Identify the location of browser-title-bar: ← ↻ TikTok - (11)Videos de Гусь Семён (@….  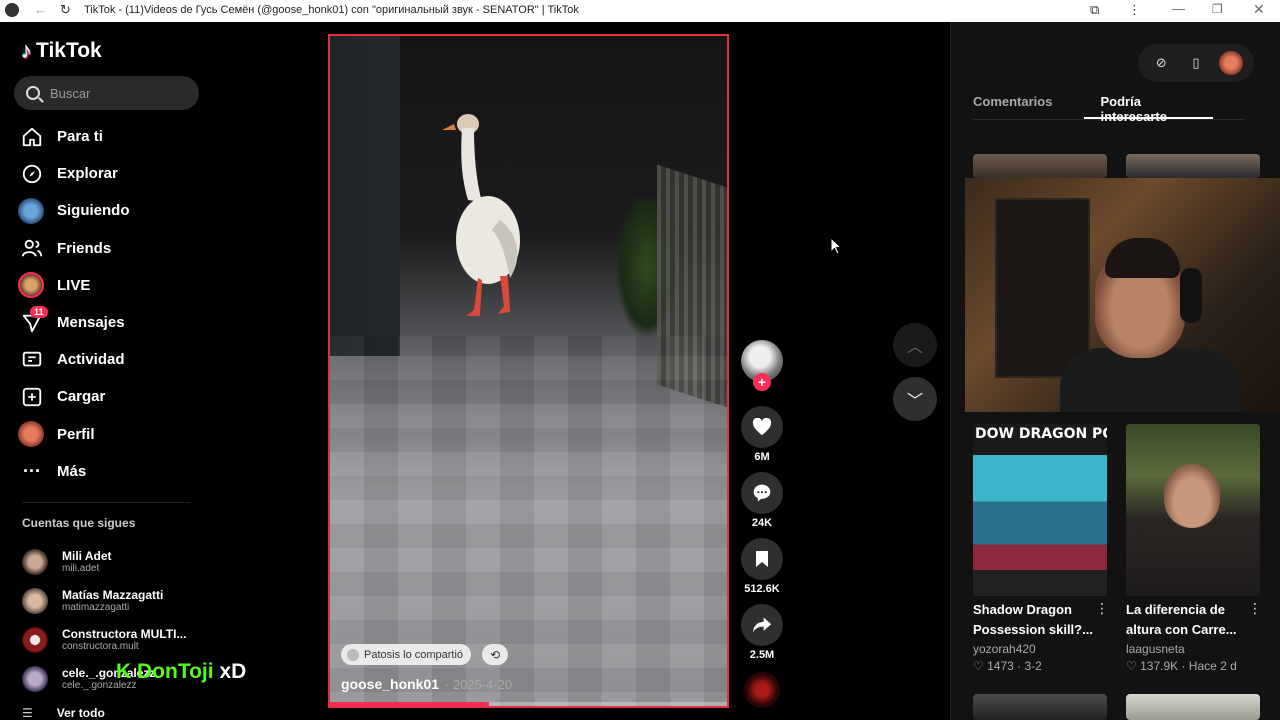
(640, 11).